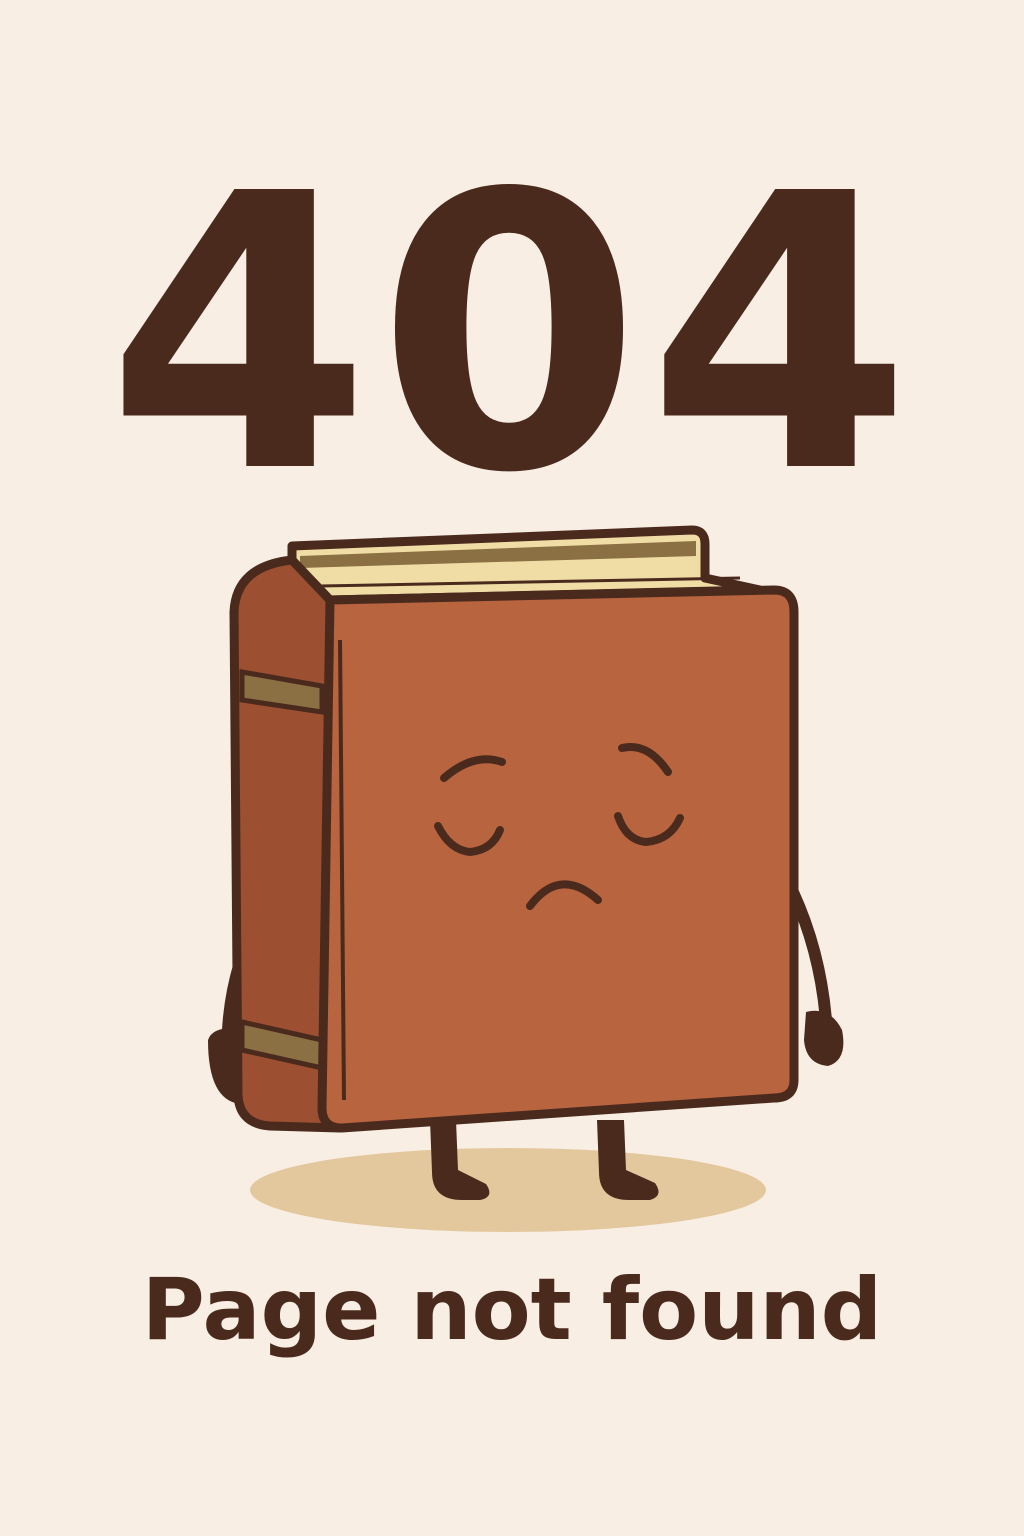 Image resolution: width=1024 pixels, height=1536 pixels. Describe the element at coordinates (508, 1190) in the screenshot. I see `ground-shadow` at that location.